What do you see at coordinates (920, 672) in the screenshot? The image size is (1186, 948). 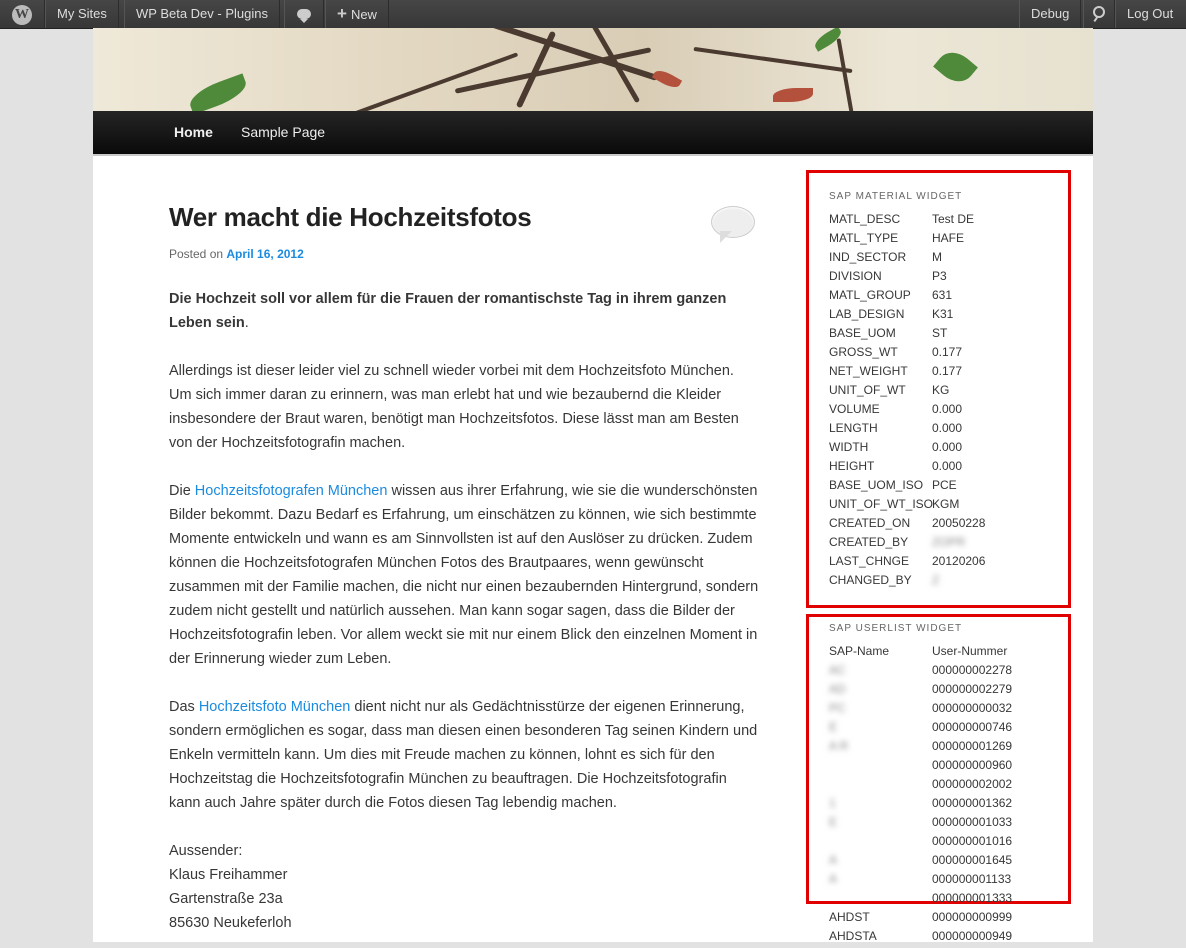 I see `widget-row: AC 000000002278` at bounding box center [920, 672].